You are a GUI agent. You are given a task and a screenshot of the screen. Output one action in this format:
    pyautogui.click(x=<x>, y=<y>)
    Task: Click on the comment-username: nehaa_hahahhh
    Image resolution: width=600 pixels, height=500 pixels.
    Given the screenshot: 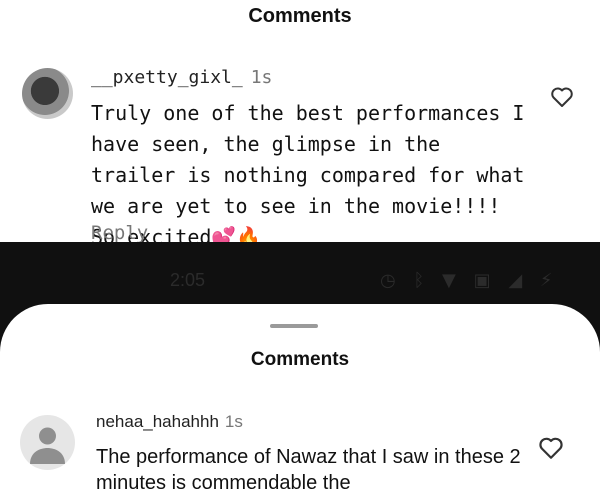 What is the action you would take?
    pyautogui.click(x=157, y=421)
    